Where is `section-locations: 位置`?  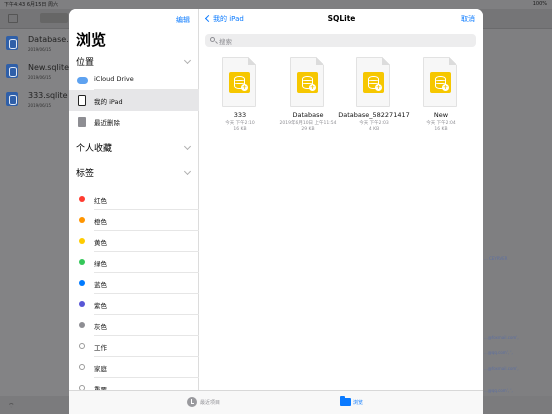 section-locations: 位置 is located at coordinates (134, 62).